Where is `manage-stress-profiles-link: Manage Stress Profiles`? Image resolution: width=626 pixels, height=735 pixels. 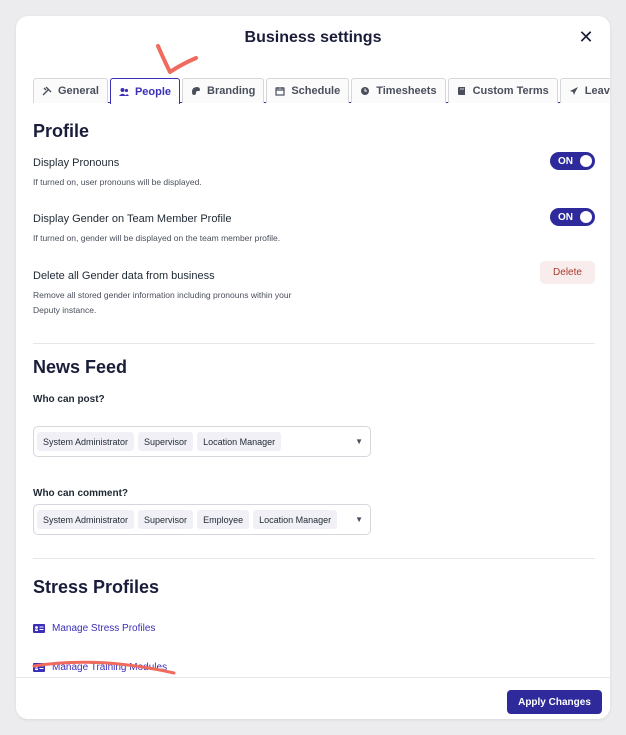 manage-stress-profiles-link: Manage Stress Profiles is located at coordinates (94, 628).